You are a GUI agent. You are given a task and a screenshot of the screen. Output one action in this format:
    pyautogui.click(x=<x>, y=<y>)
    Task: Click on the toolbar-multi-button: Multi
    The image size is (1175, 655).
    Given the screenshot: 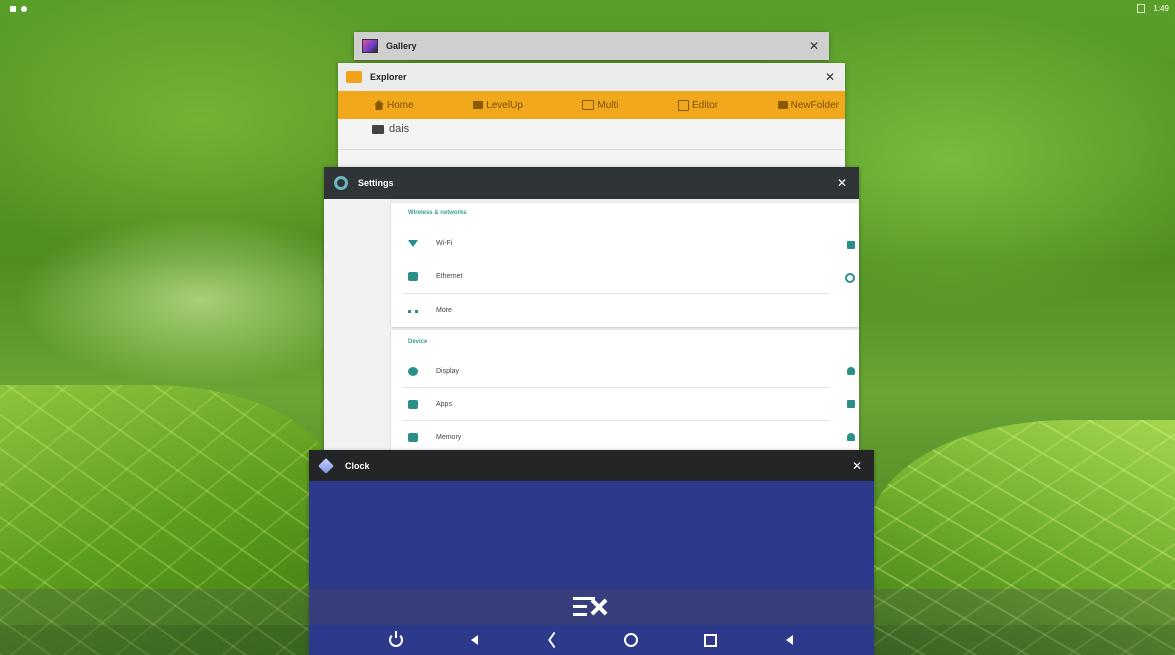 What is the action you would take?
    pyautogui.click(x=600, y=105)
    